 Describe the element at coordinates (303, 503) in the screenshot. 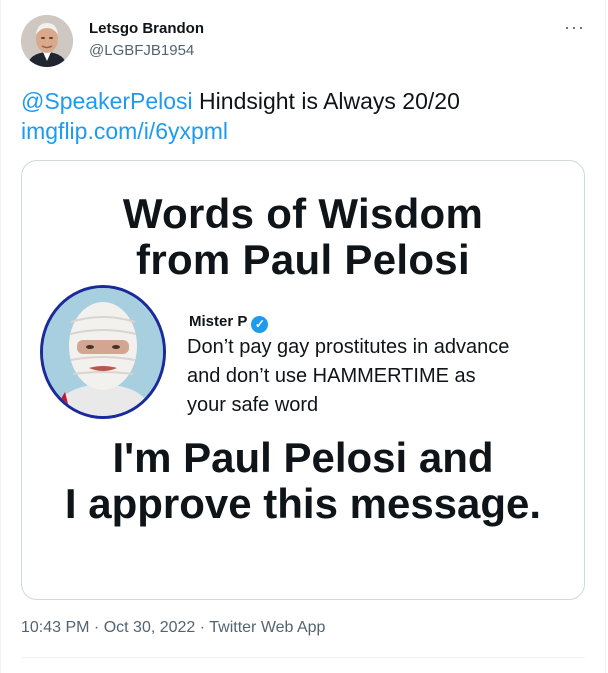

I see `meme-bottom-line: I approve this message.` at that location.